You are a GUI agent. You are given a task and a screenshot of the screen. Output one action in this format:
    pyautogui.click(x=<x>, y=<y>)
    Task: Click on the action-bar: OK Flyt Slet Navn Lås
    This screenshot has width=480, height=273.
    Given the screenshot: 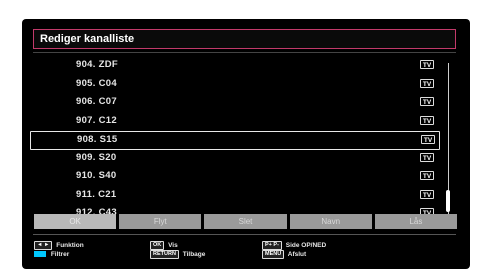 What is the action you would take?
    pyautogui.click(x=246, y=221)
    